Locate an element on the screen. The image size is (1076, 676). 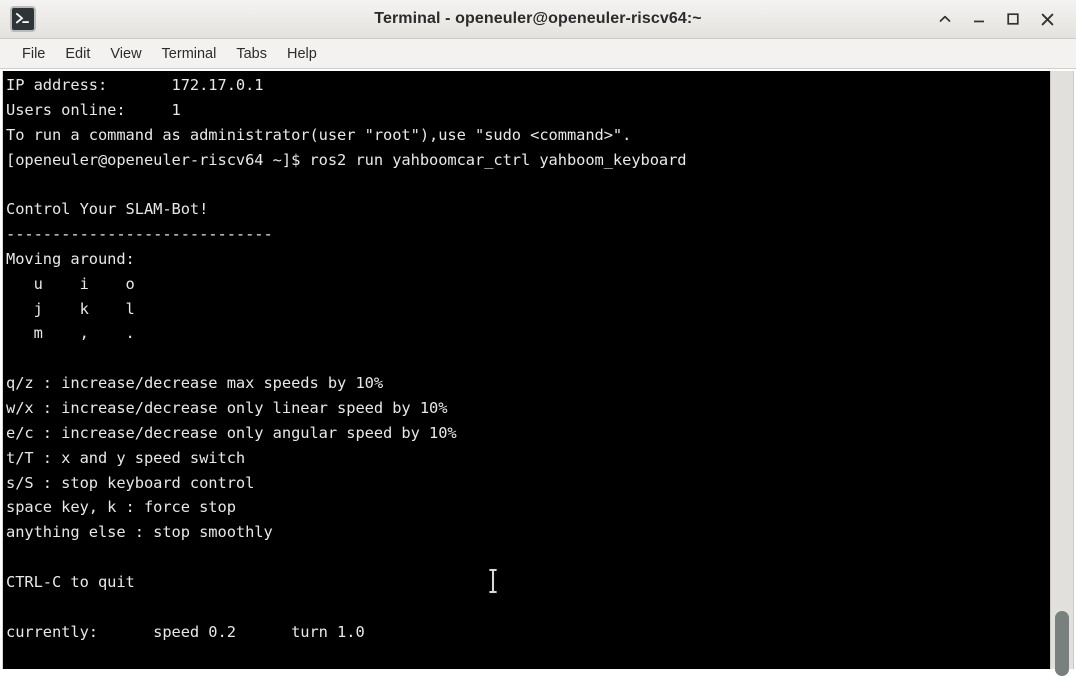
maximize-icon is located at coordinates (1013, 19).